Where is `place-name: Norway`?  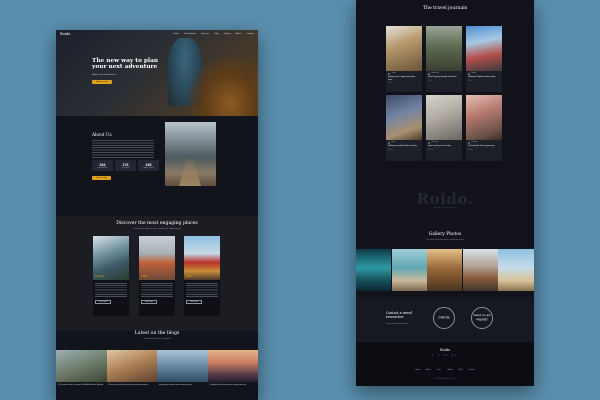
place-name: Norway is located at coordinates (100, 276).